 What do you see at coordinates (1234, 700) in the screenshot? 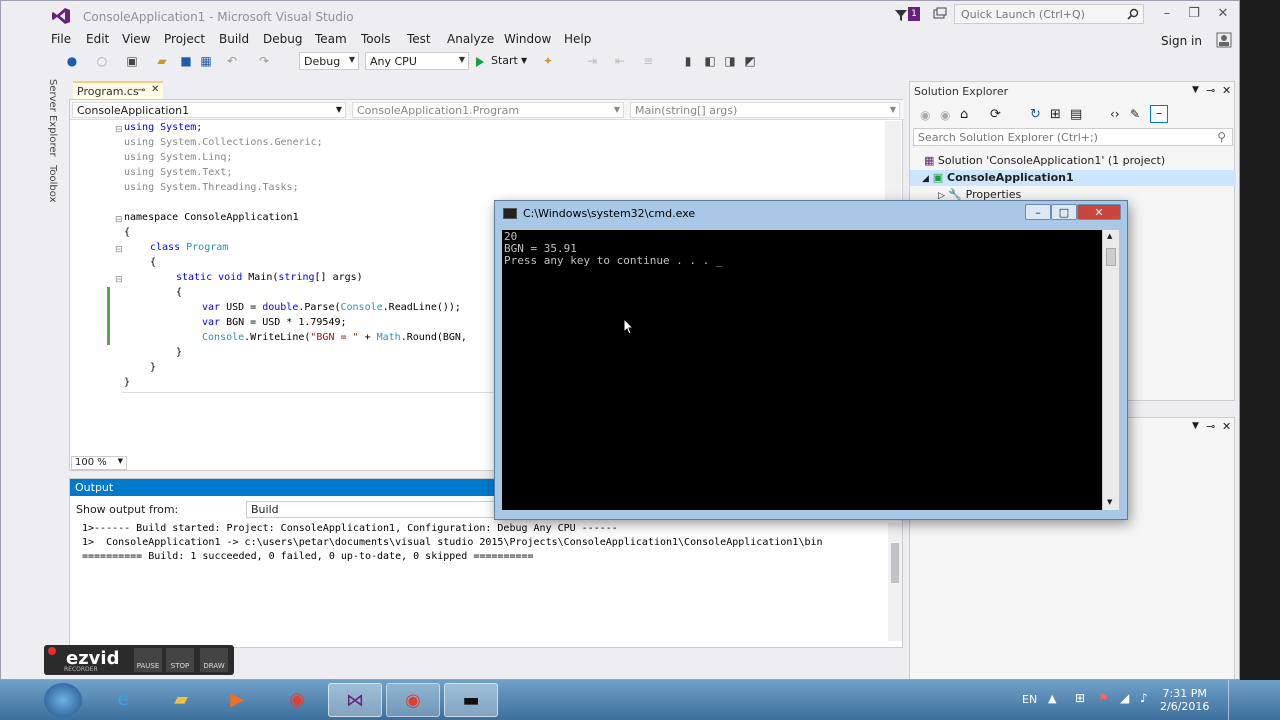
I see `show-desktop-button` at bounding box center [1234, 700].